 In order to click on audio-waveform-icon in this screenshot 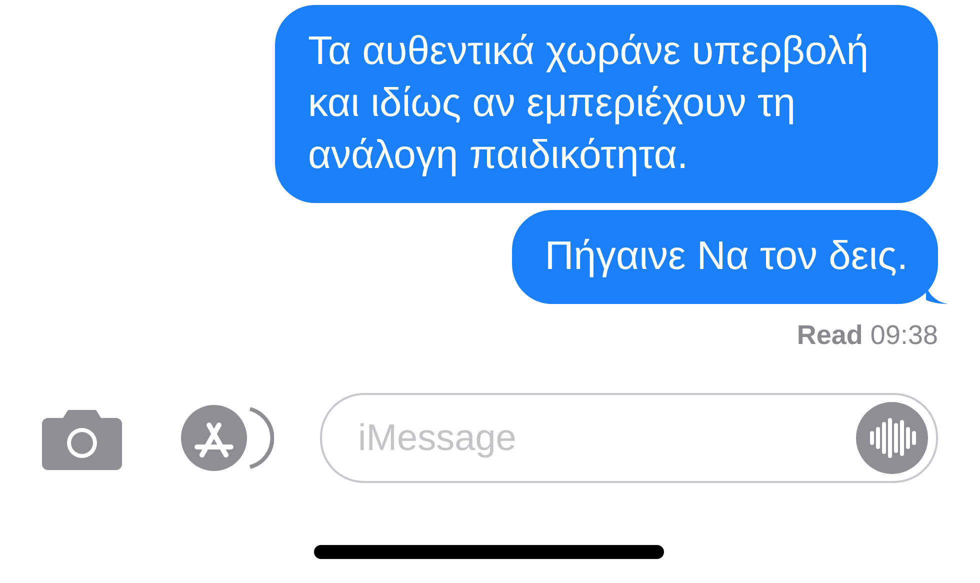, I will do `click(892, 438)`.